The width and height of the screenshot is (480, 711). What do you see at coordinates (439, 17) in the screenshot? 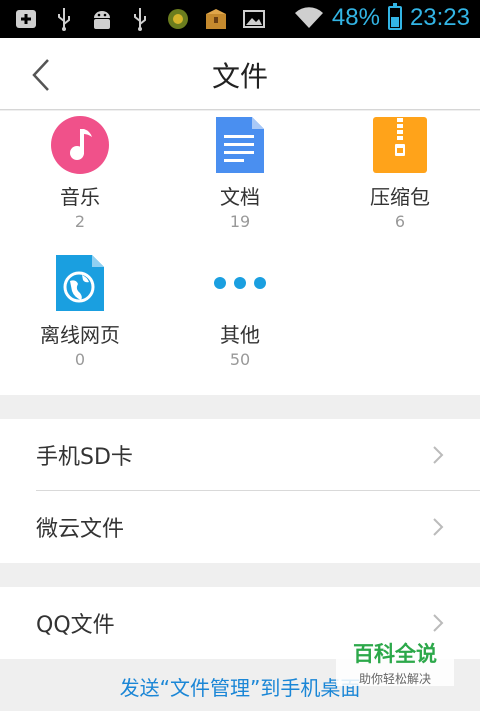
I see `clock: 23:23` at bounding box center [439, 17].